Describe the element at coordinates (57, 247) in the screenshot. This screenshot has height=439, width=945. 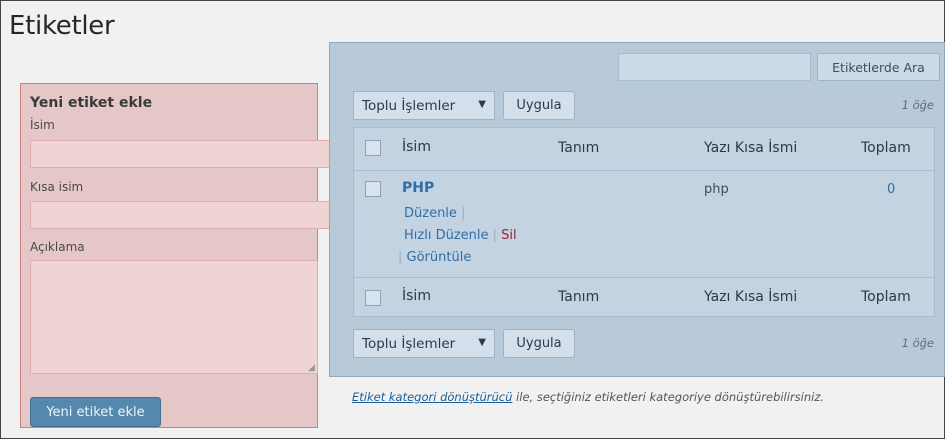
I see `description-label: Açıklama` at that location.